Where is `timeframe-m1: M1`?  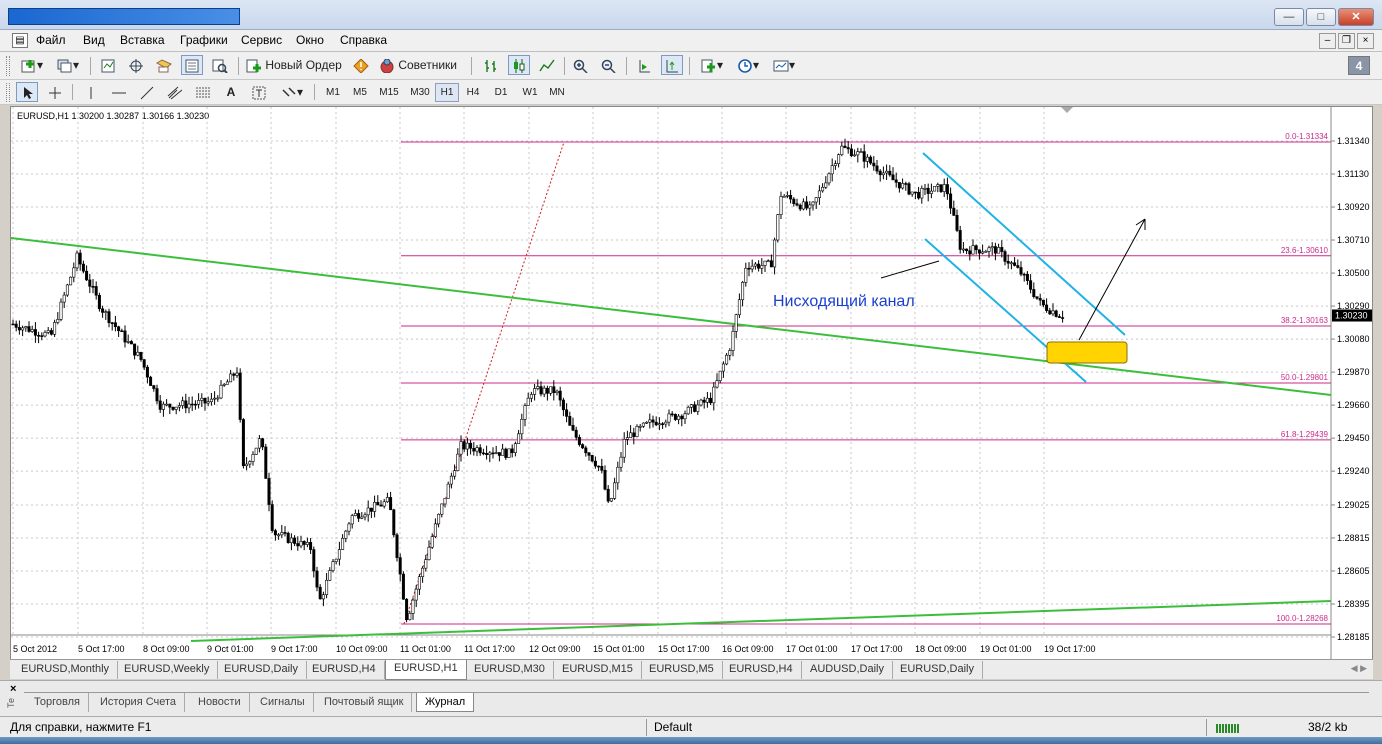 timeframe-m1: M1 is located at coordinates (333, 92).